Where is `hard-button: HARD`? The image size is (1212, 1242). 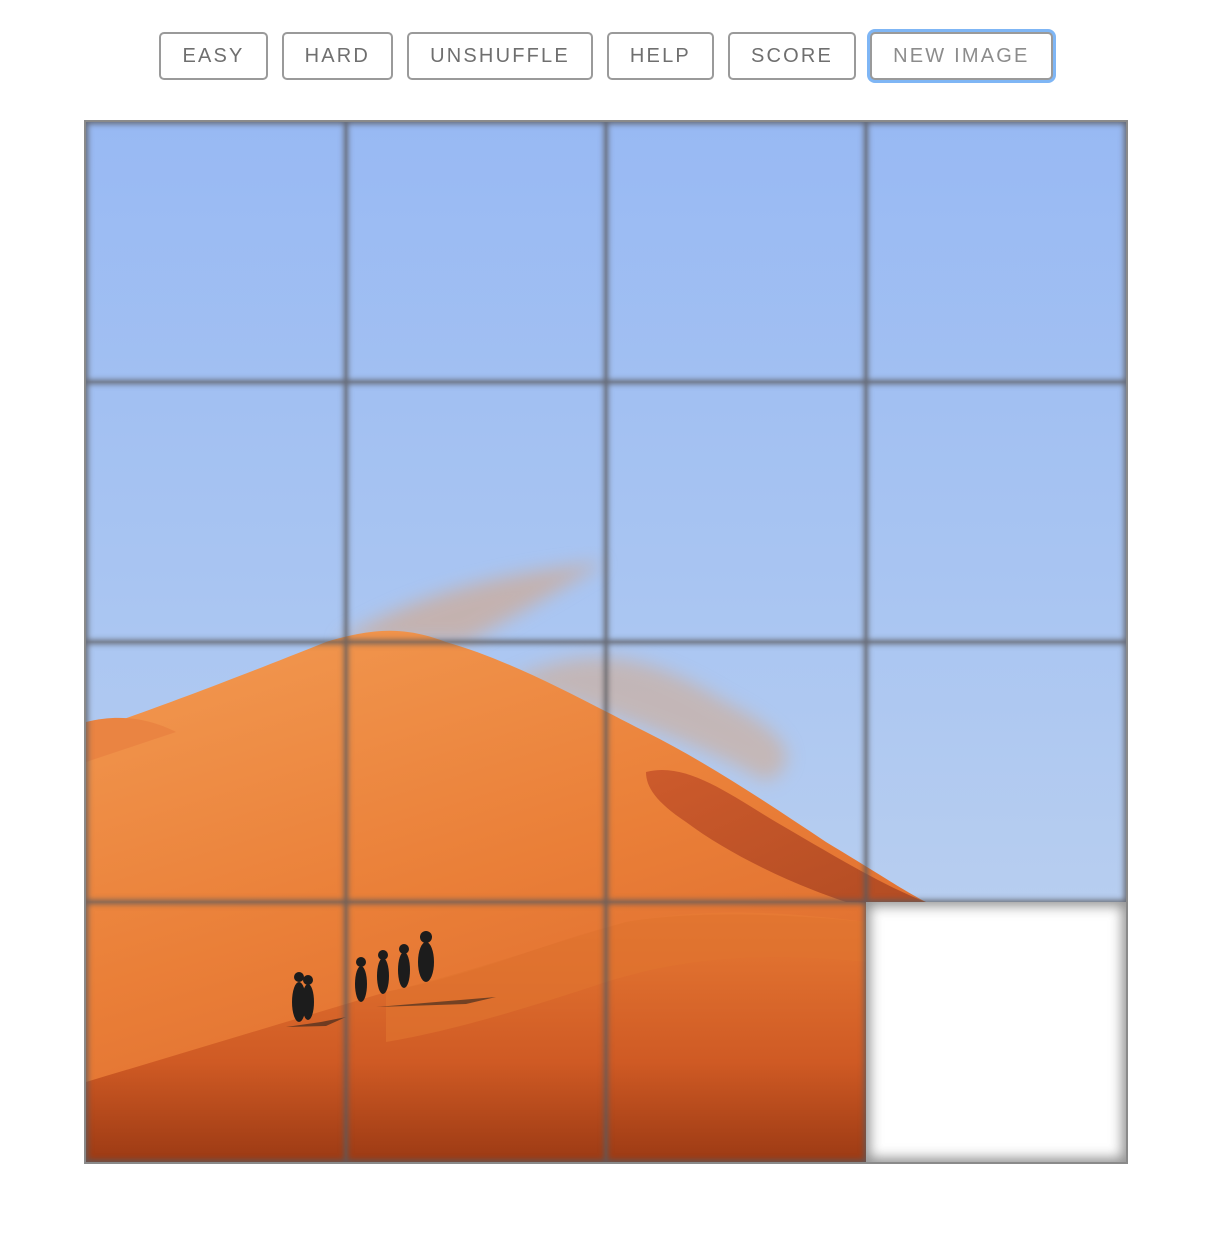 hard-button: HARD is located at coordinates (337, 56).